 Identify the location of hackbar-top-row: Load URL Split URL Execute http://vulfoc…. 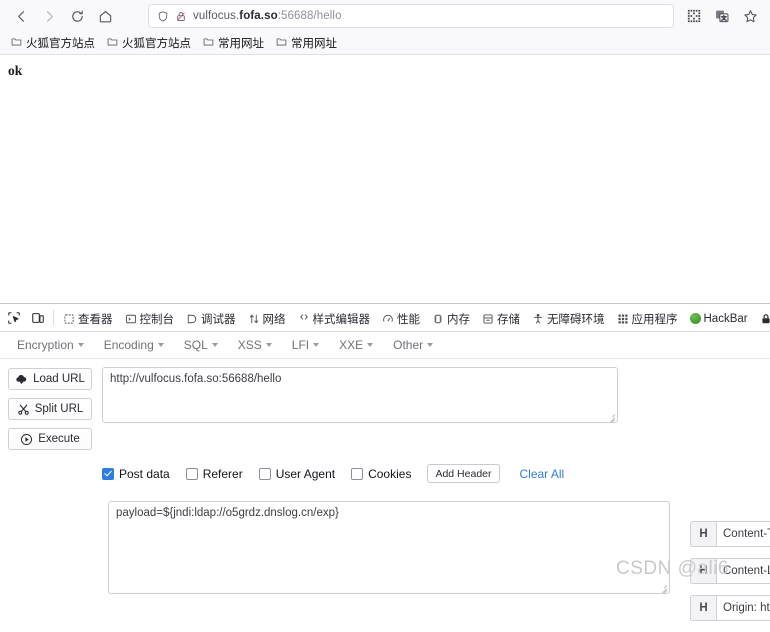
(385, 408).